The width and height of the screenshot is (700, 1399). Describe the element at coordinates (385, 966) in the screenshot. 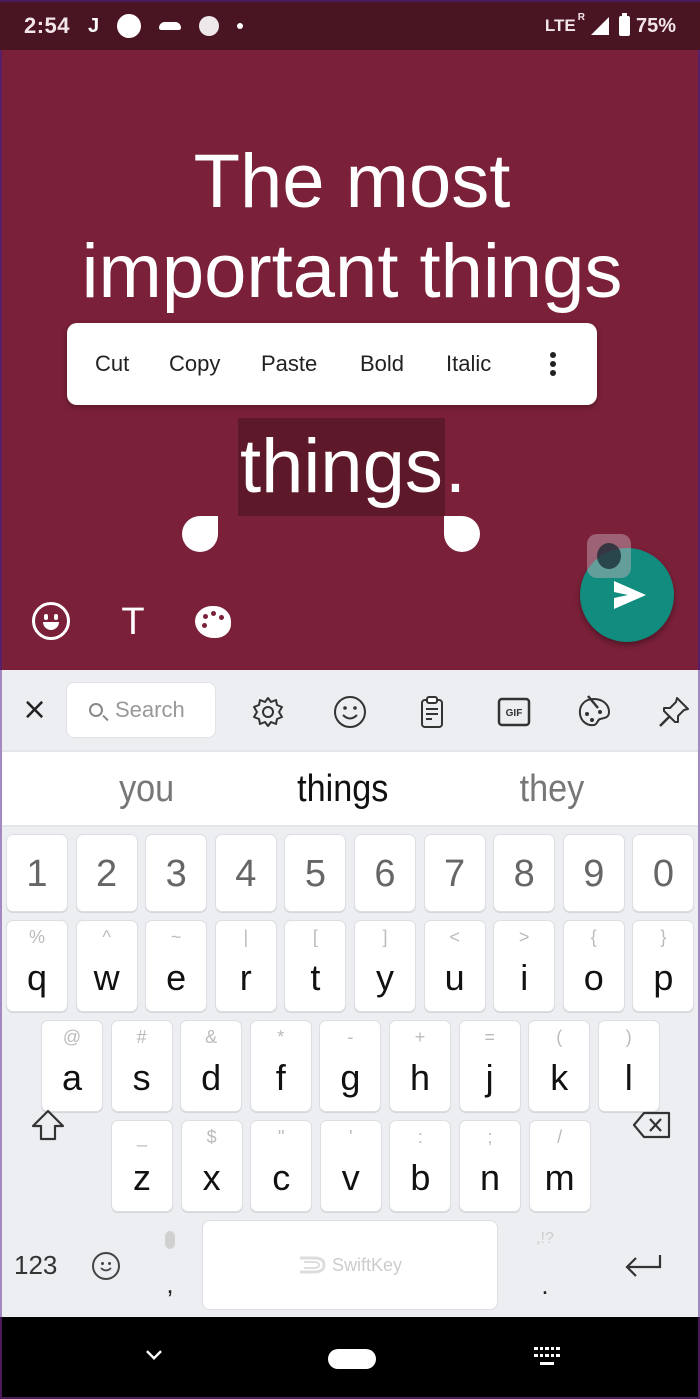

I see `key-y: ] y` at that location.